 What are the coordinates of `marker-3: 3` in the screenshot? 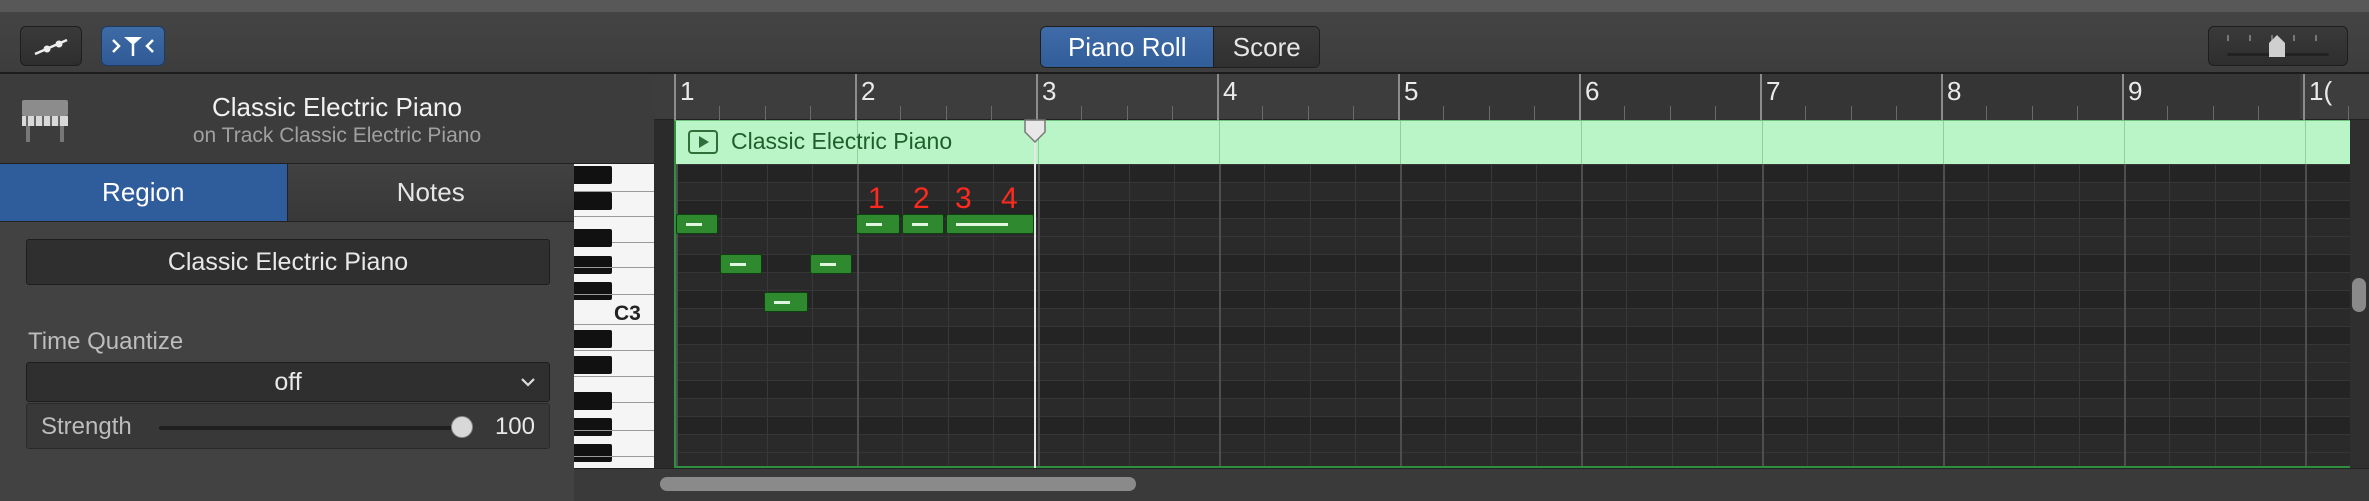 It's located at (963, 198).